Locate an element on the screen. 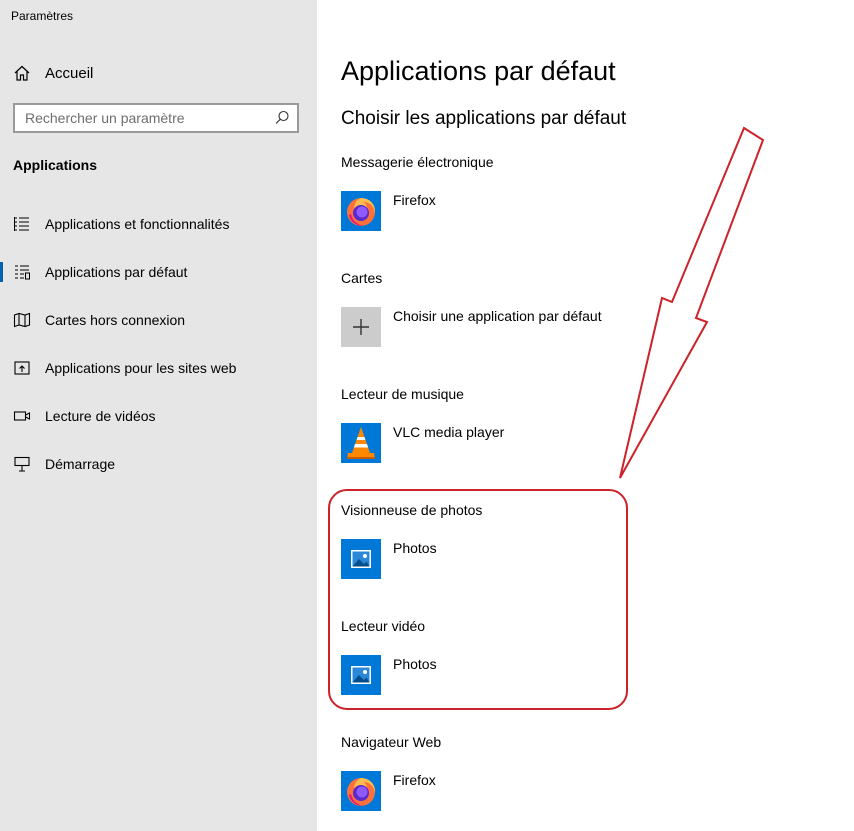  sidebar-item-default-apps: Applications par défaut is located at coordinates (158, 272).